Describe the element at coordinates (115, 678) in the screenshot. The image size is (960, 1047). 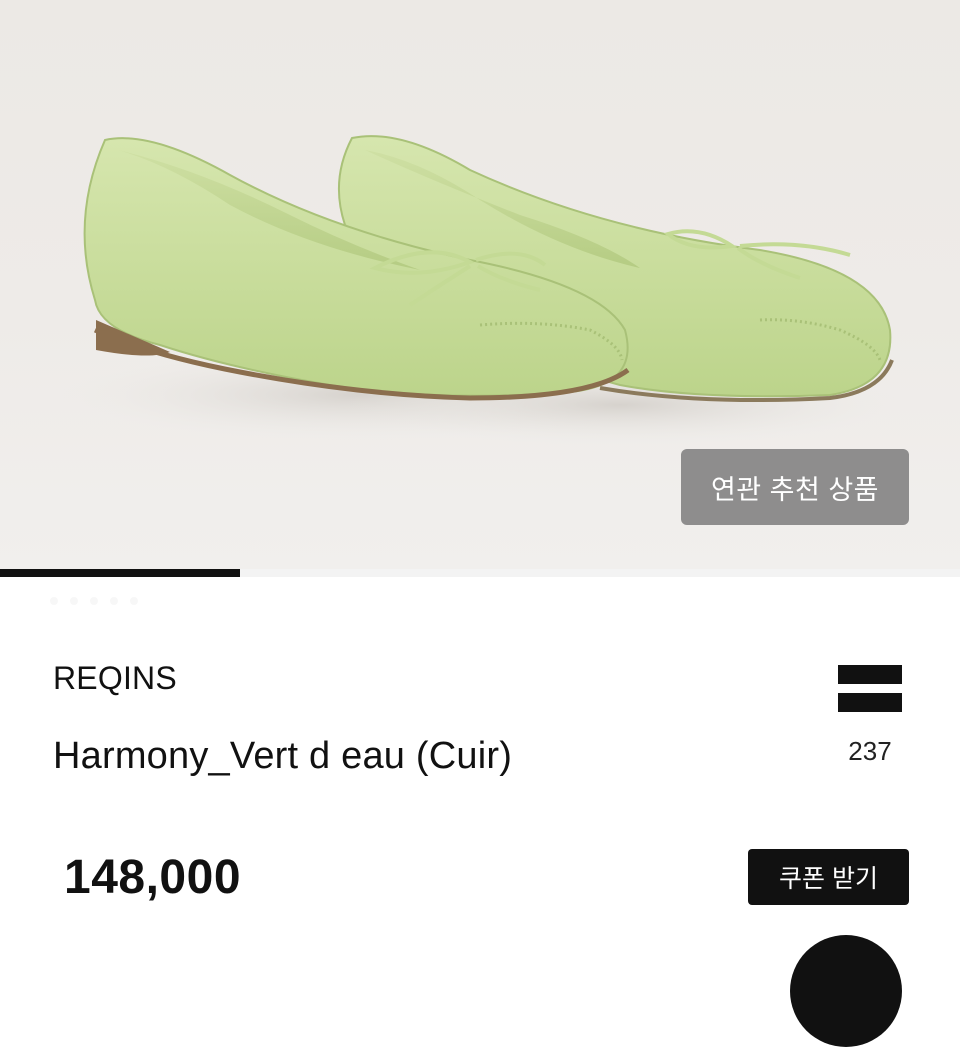
I see `brand-name: REQINS` at that location.